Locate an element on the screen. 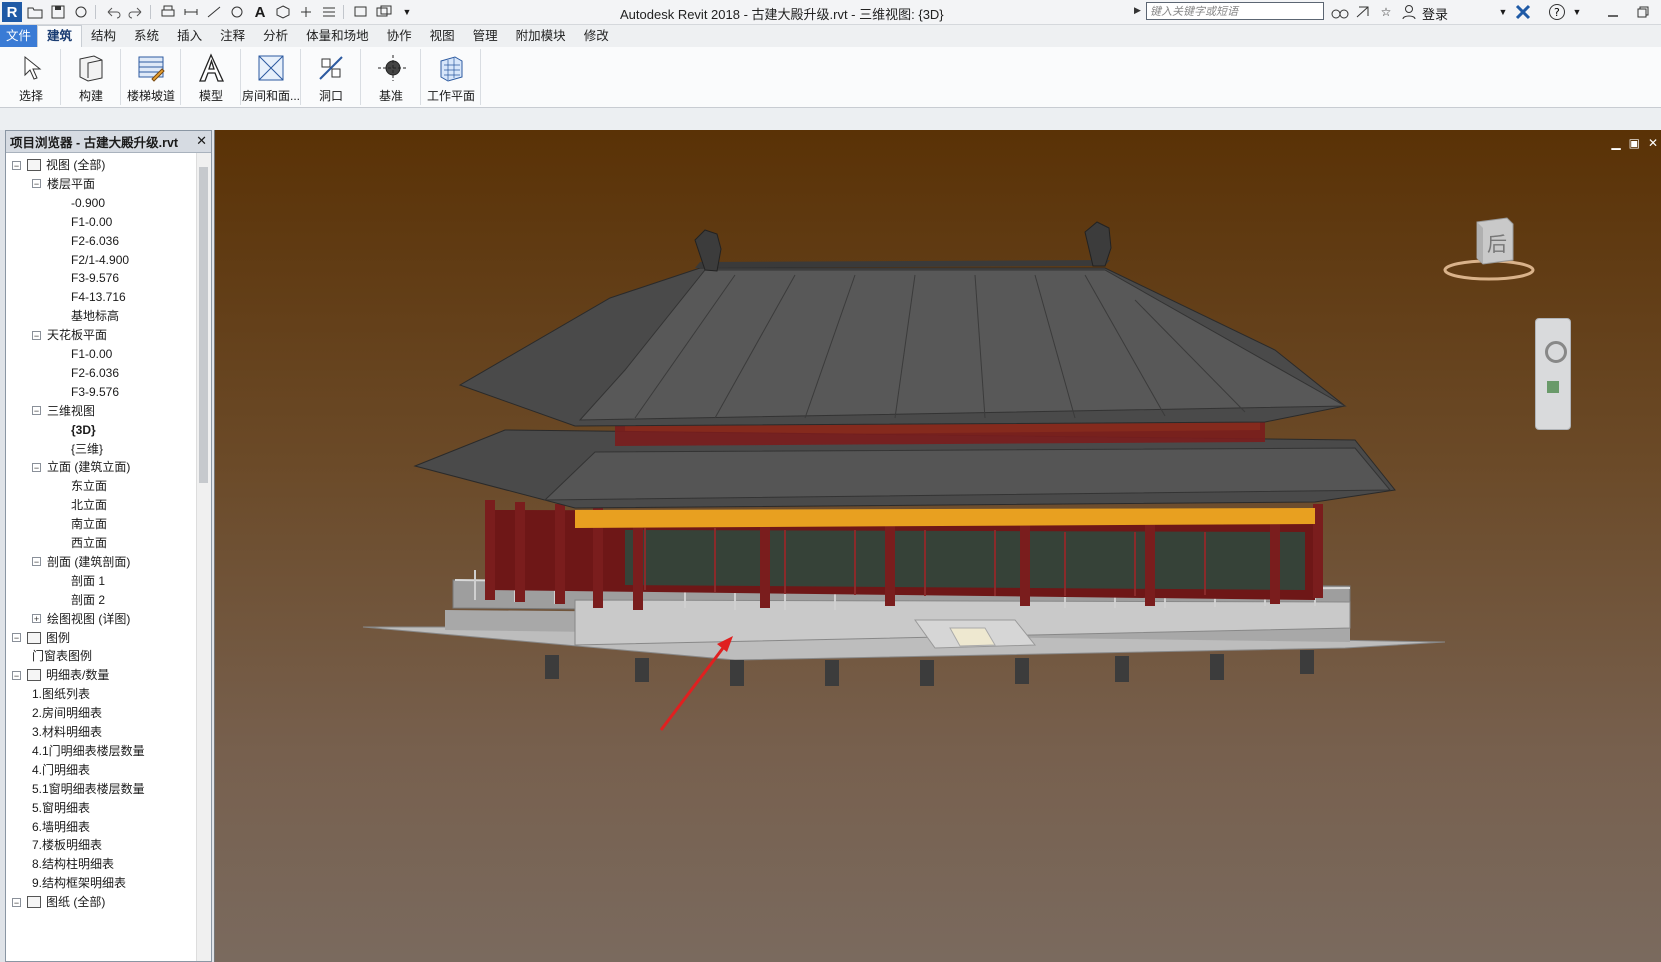  tree-item: − 图例 is located at coordinates (41, 638).